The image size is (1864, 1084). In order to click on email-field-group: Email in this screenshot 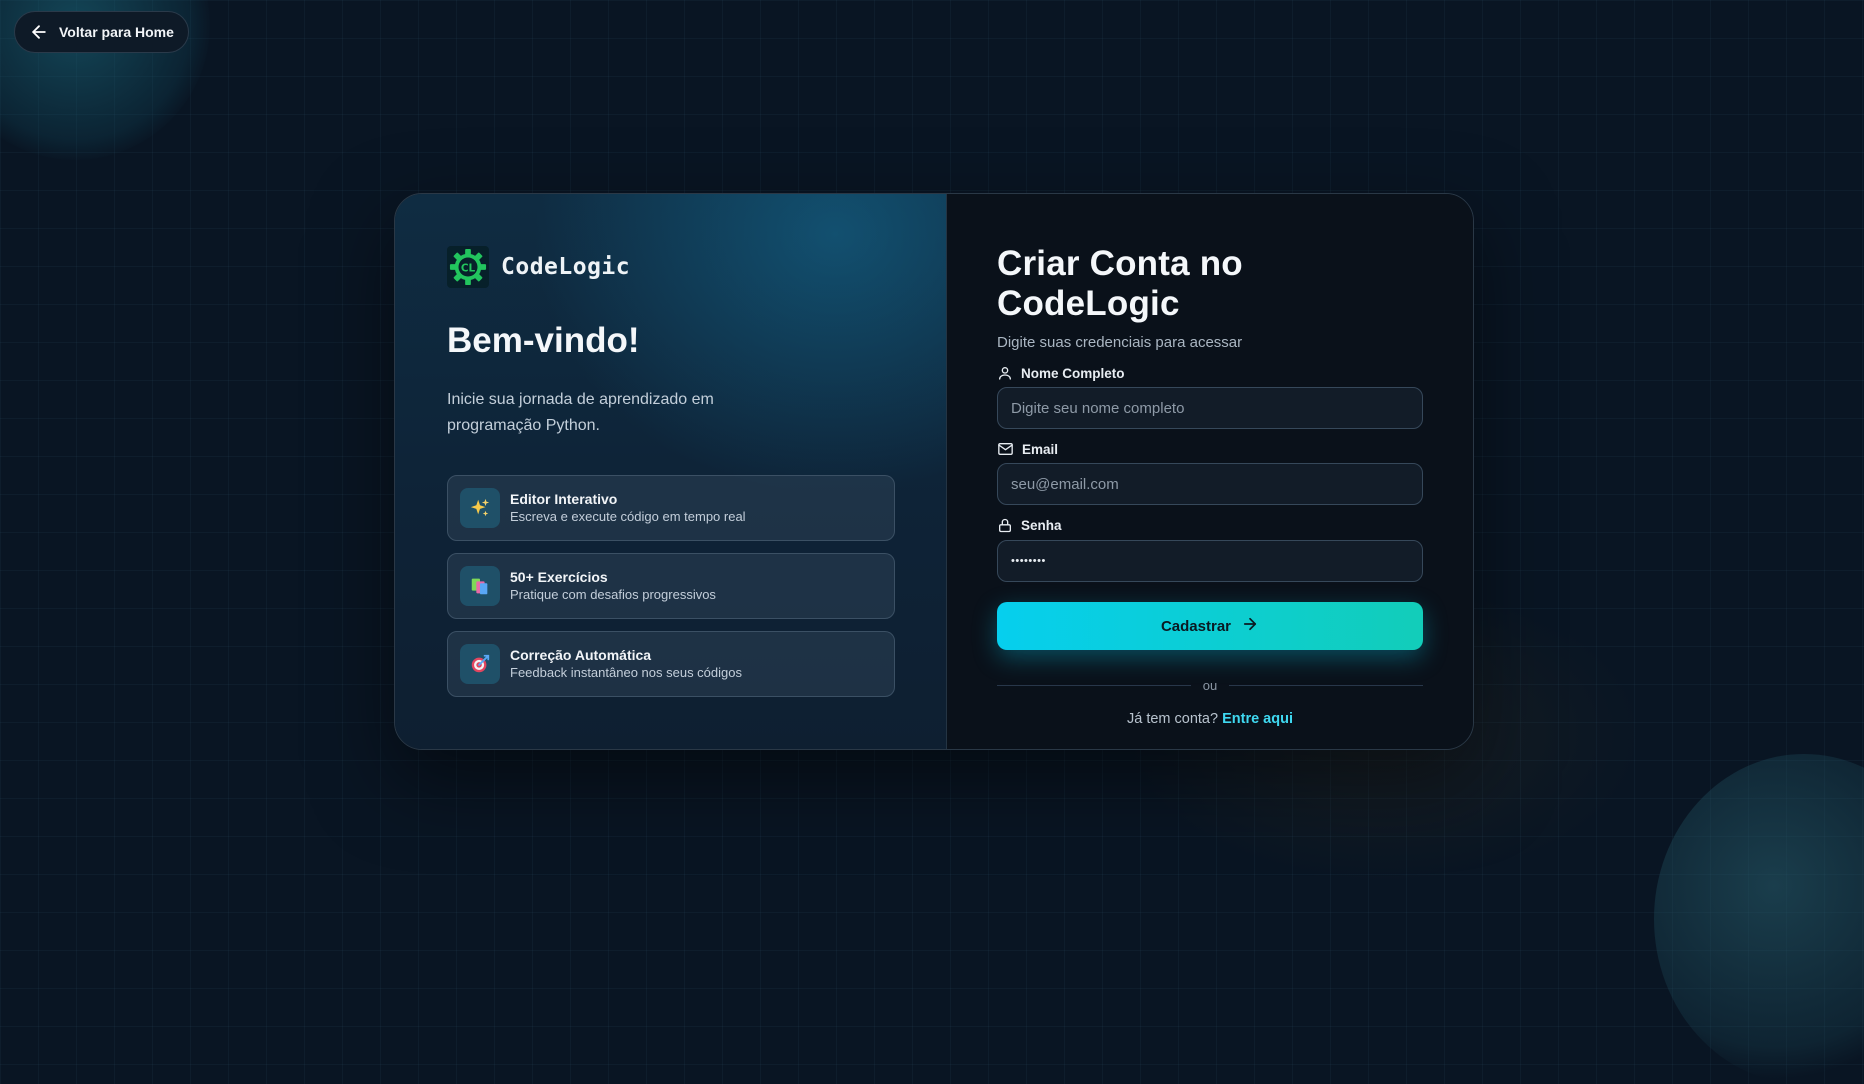, I will do `click(1210, 473)`.